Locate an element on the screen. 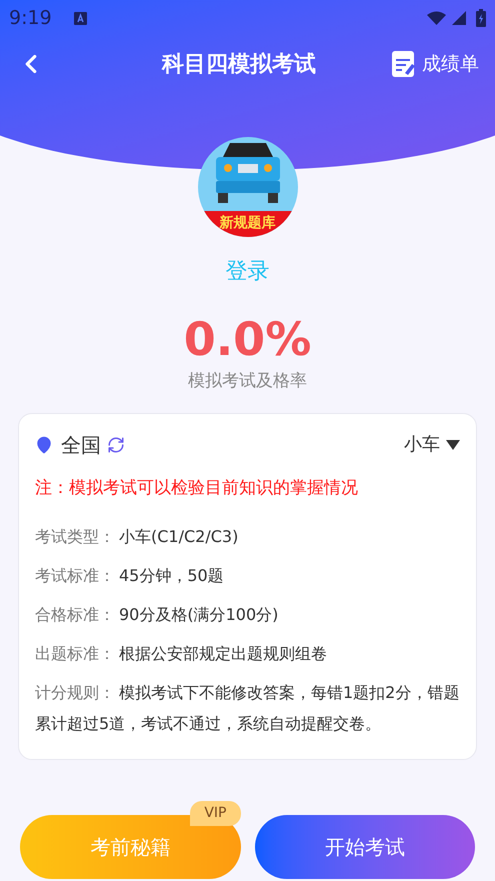 This screenshot has height=881, width=495. report-icon is located at coordinates (404, 64).